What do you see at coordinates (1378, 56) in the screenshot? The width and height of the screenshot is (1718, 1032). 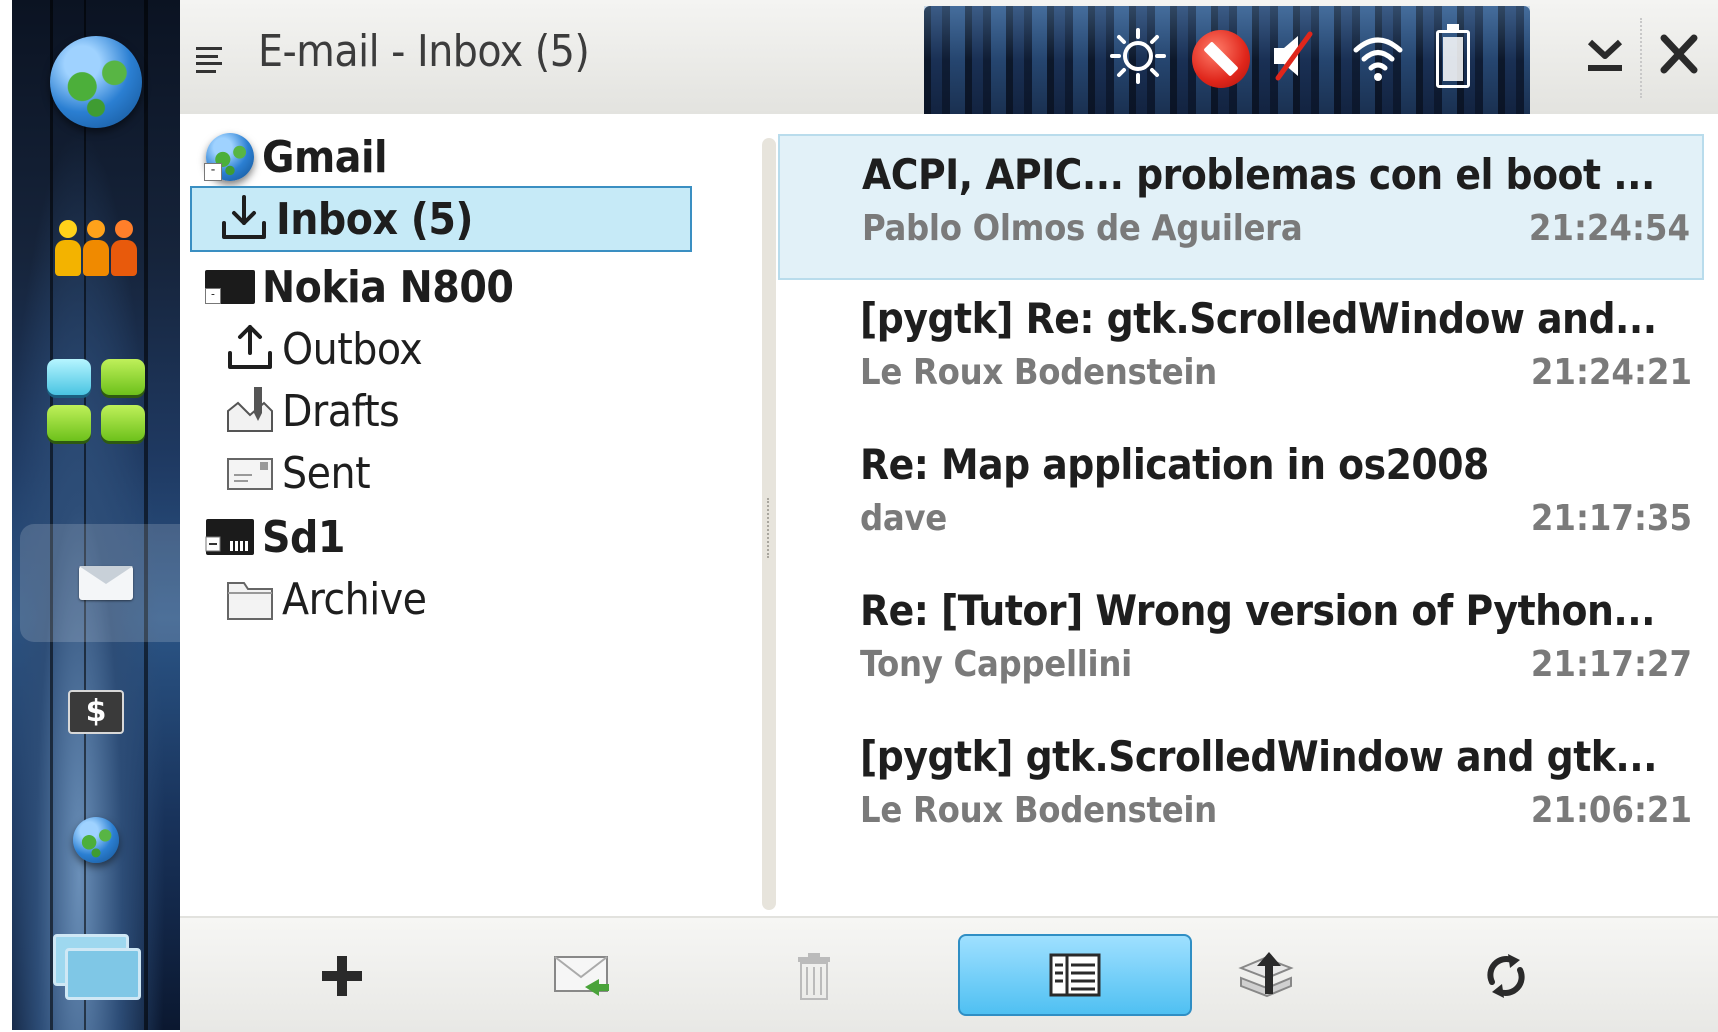 I see `wifi-icon` at bounding box center [1378, 56].